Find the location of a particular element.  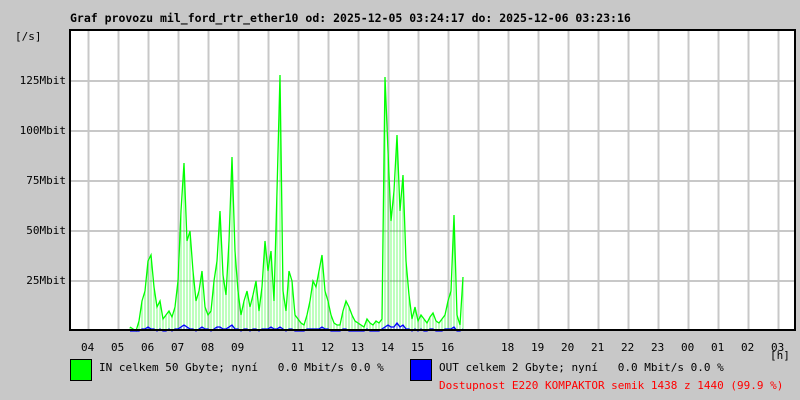

x-tick-label: 20 is located at coordinates (568, 347).